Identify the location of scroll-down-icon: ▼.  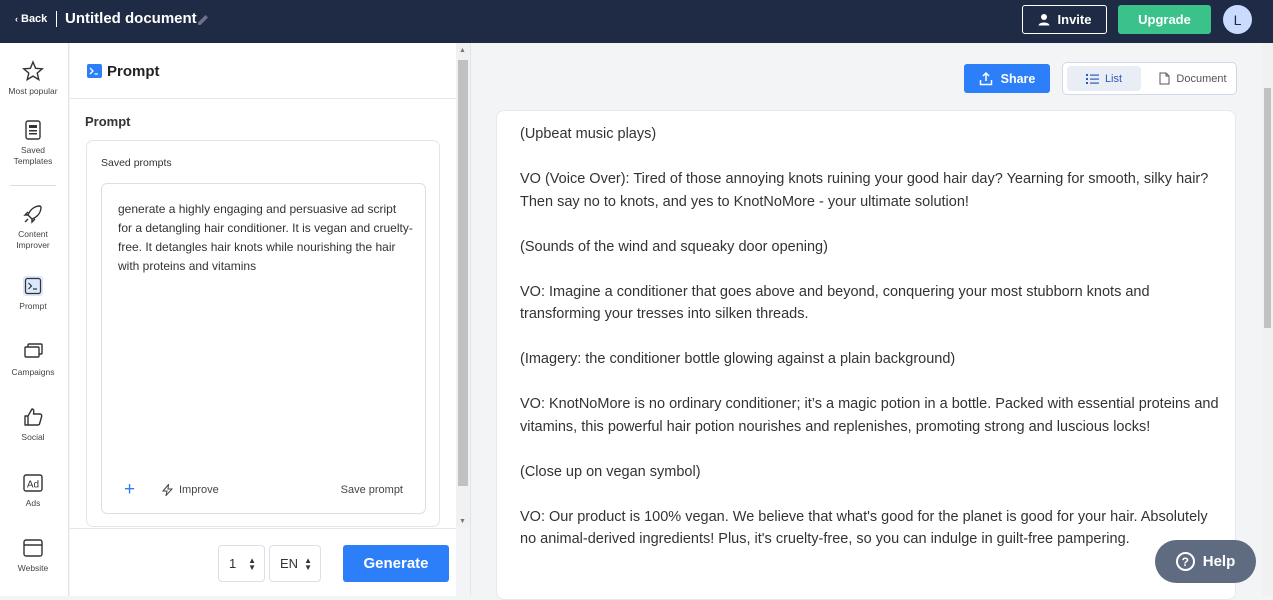
(462, 521).